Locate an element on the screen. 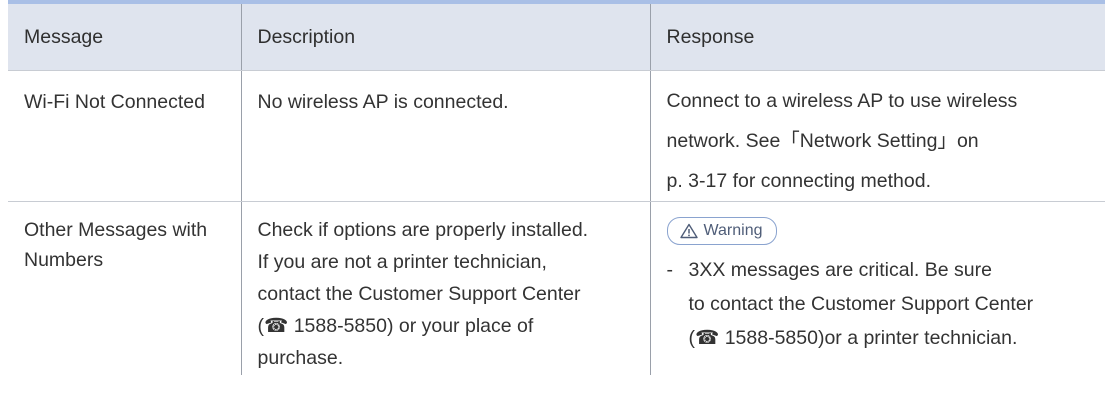 This screenshot has height=394, width=1105. warning-badge: Warning is located at coordinates (722, 231).